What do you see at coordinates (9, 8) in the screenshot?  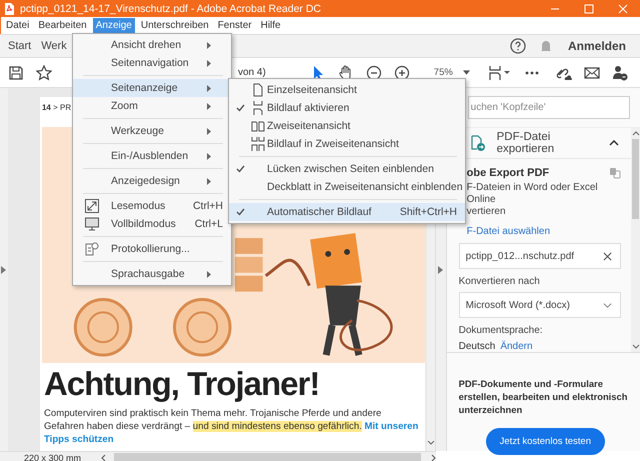 I see `pdf-file-icon` at bounding box center [9, 8].